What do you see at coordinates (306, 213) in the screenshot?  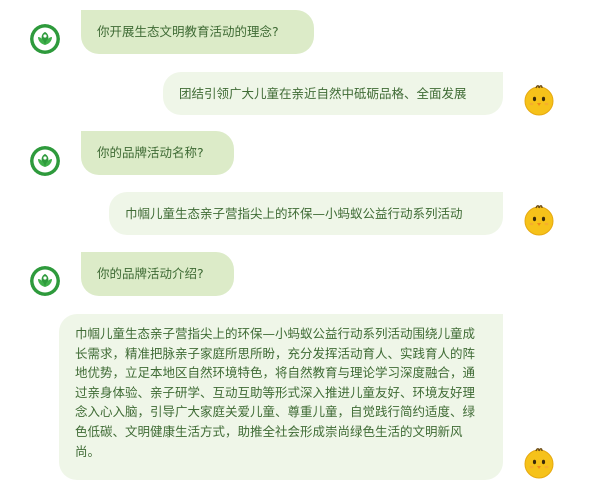 I see `answer-bubble-2: 巾帼儿童生态亲子营指尖上的环保—小蚂蚁公益行动系列活动` at bounding box center [306, 213].